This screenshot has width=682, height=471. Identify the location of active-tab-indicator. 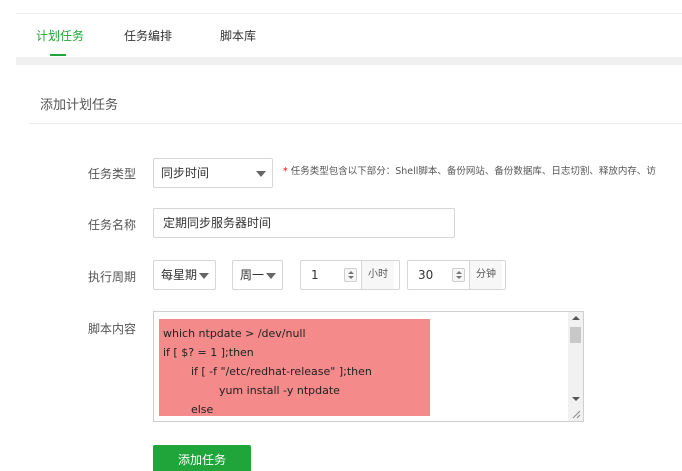
(58, 55).